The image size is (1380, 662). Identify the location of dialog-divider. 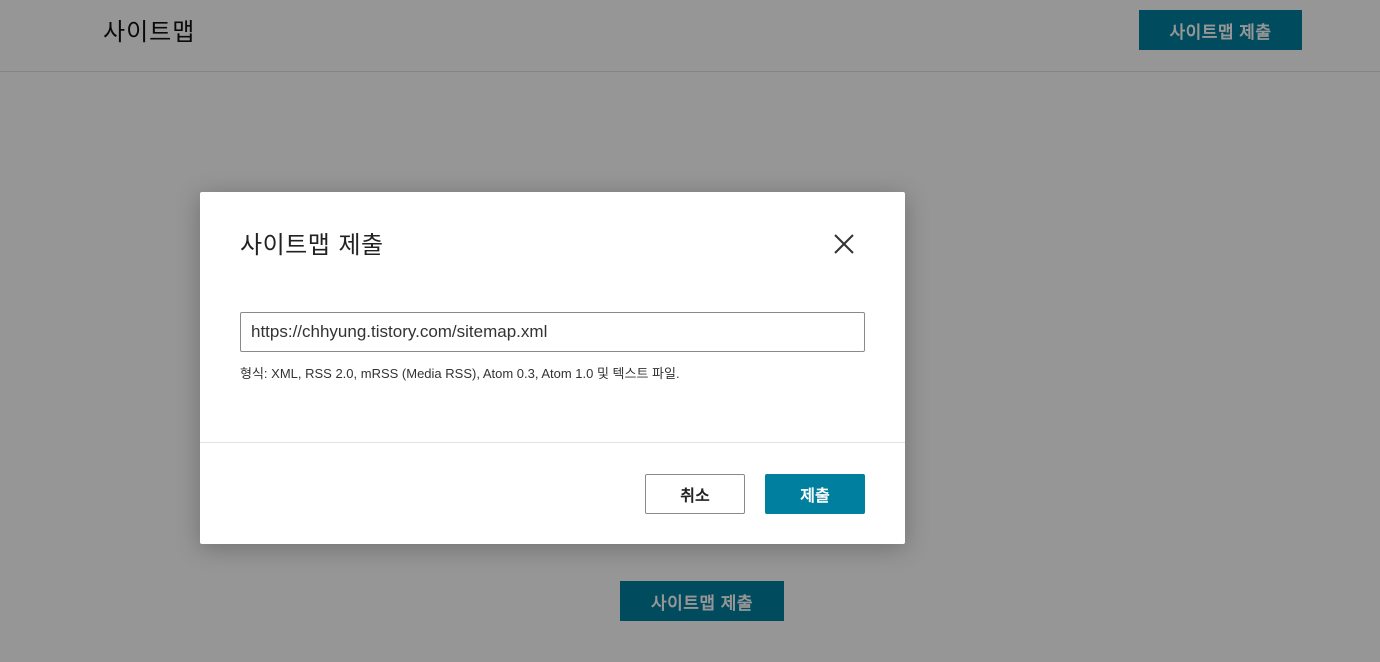
(552, 442).